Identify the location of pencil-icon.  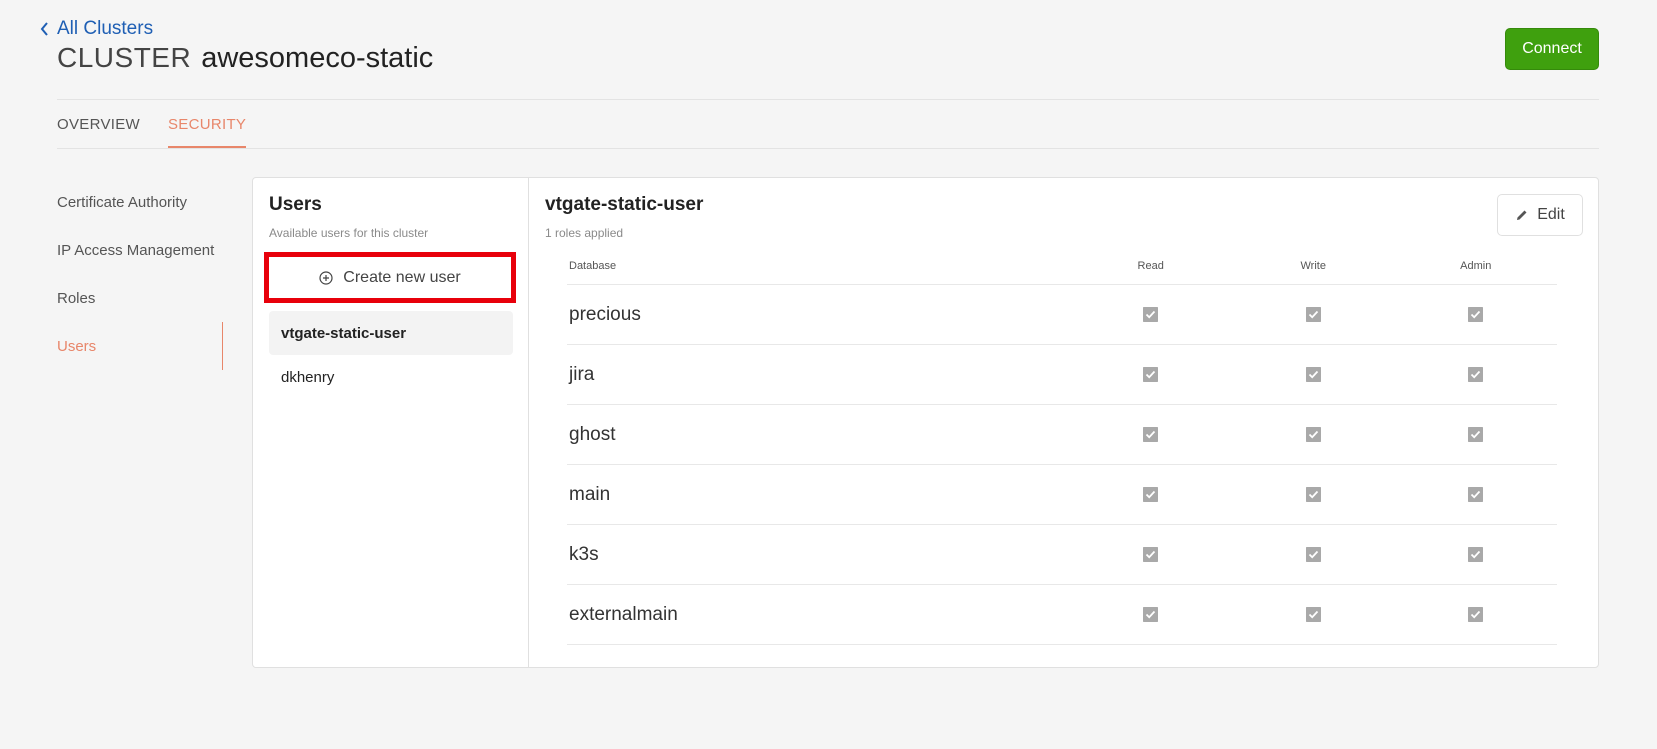
(1522, 215).